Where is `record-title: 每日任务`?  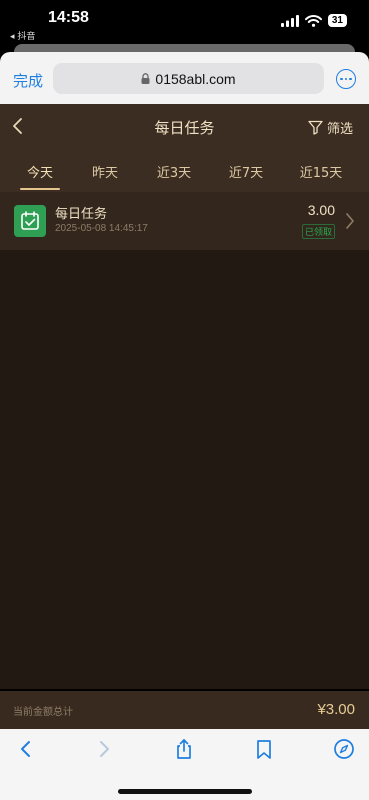
record-title: 每日任务 is located at coordinates (81, 214).